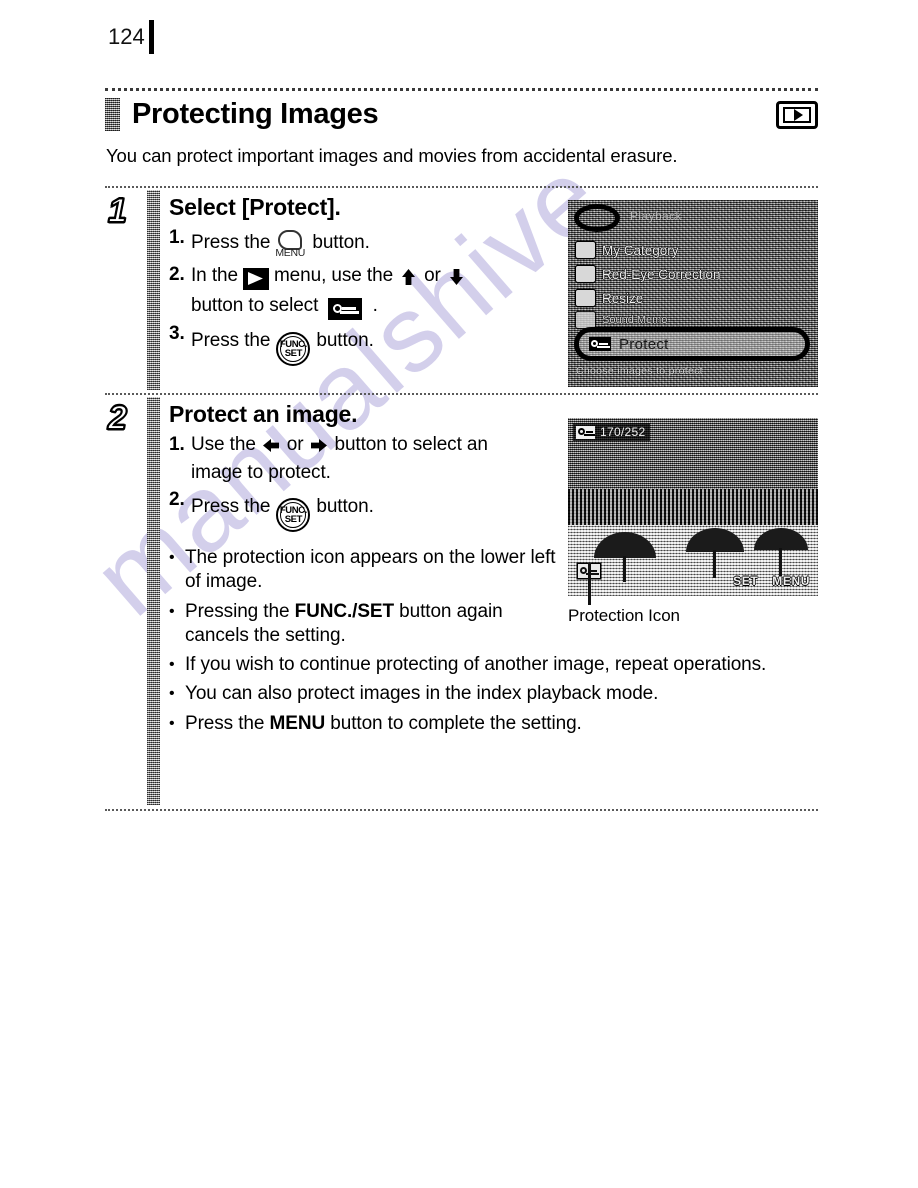  What do you see at coordinates (177, 237) in the screenshot?
I see `step-1-item-1-marker: 1.` at bounding box center [177, 237].